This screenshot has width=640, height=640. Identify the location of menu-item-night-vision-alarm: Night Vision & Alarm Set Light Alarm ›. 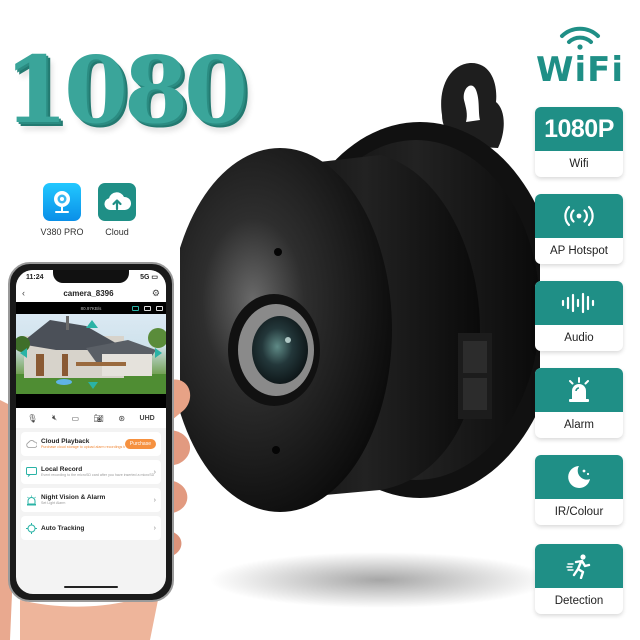
(91, 500).